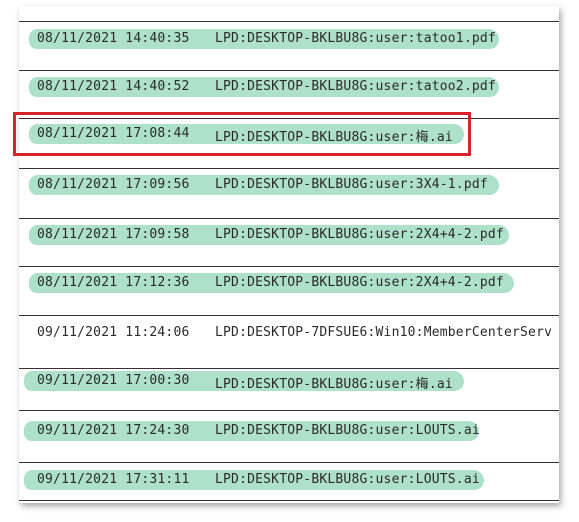 Image resolution: width=579 pixels, height=522 pixels. What do you see at coordinates (334, 384) in the screenshot?
I see `log-path: LPD:DESKTOP-BKLBU8G:user:梅.ai` at bounding box center [334, 384].